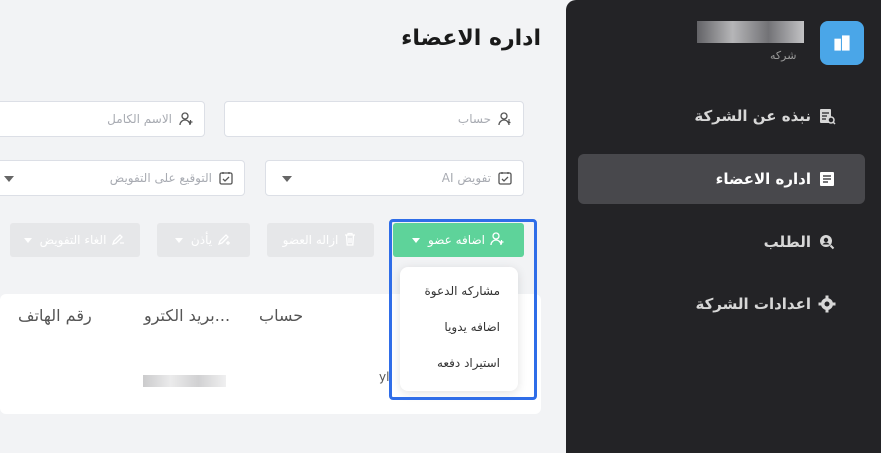 This screenshot has height=453, width=881. What do you see at coordinates (224, 240) in the screenshot?
I see `pen-add-icon` at bounding box center [224, 240].